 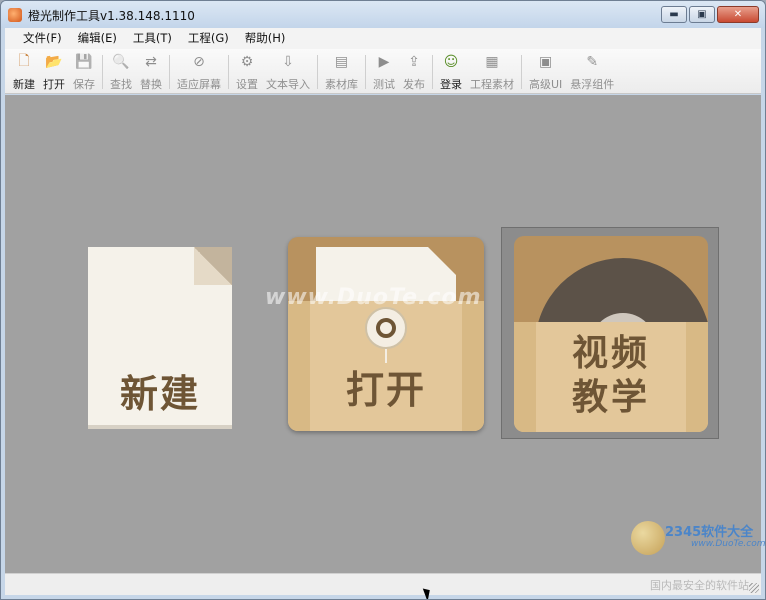 I want to click on maximize-button: ▣, so click(x=702, y=14).